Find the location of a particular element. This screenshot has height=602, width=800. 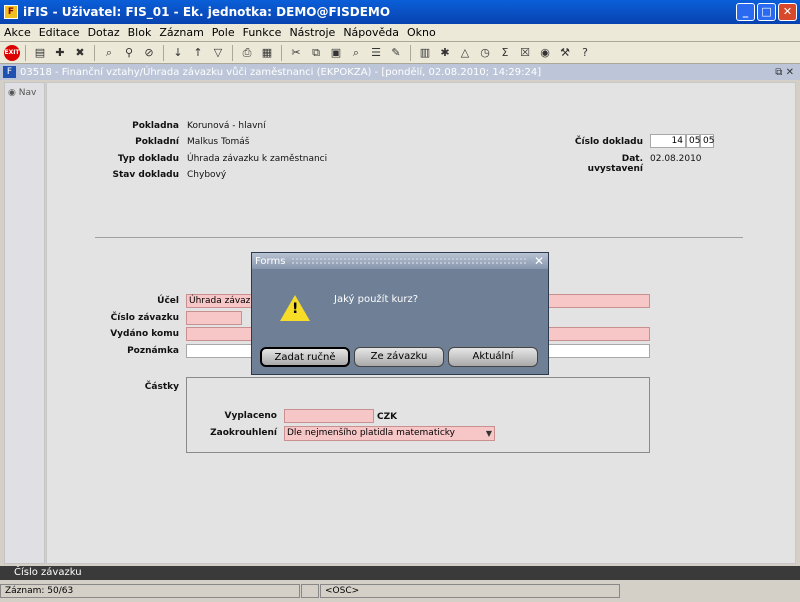

typ-dokladu-label: Typ dokladu is located at coordinates (148, 159).